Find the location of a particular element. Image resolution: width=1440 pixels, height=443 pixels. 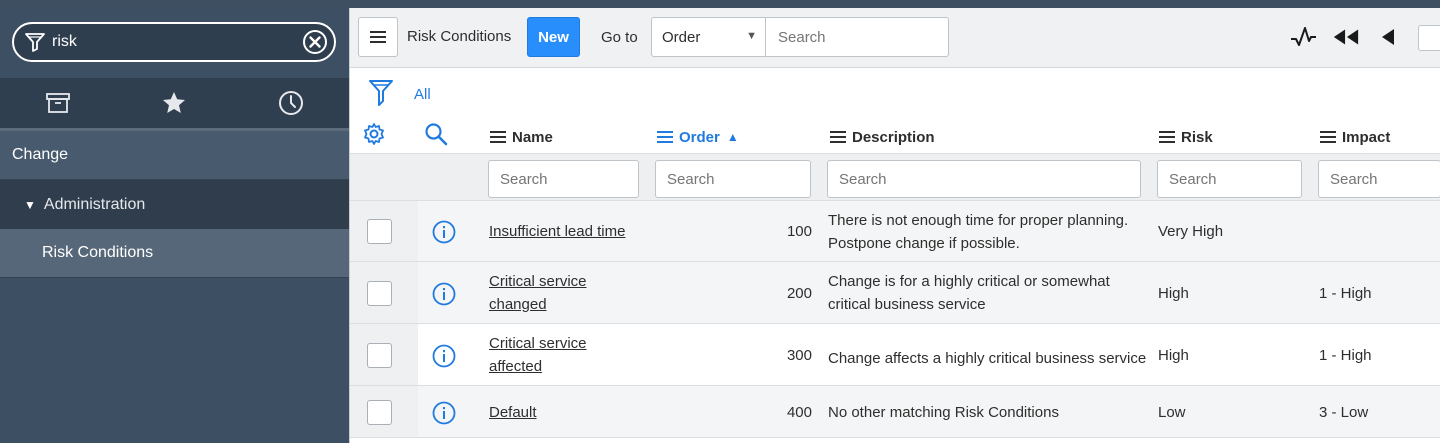

page-number-input is located at coordinates (1429, 38).